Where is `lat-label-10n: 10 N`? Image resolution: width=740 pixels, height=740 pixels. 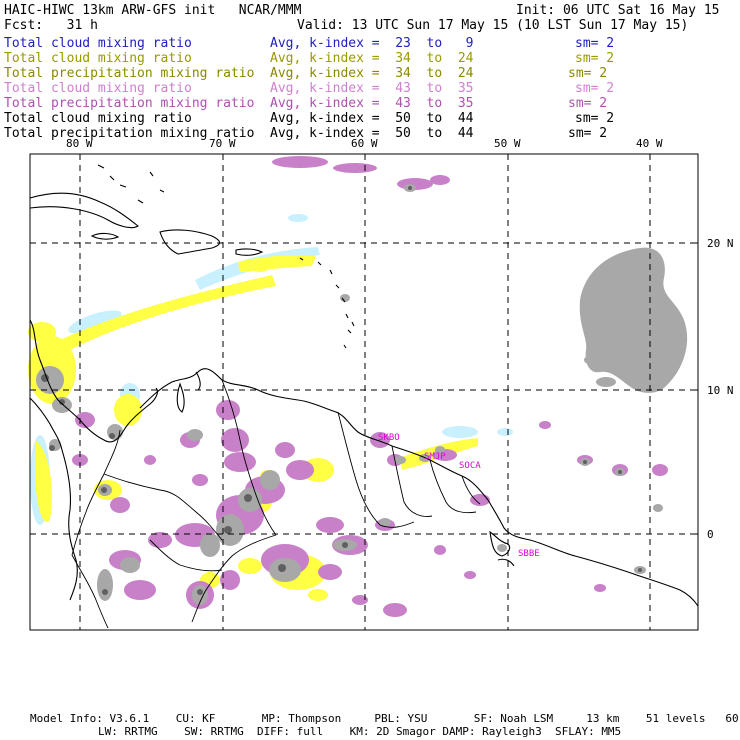 lat-label-10n: 10 N is located at coordinates (720, 390).